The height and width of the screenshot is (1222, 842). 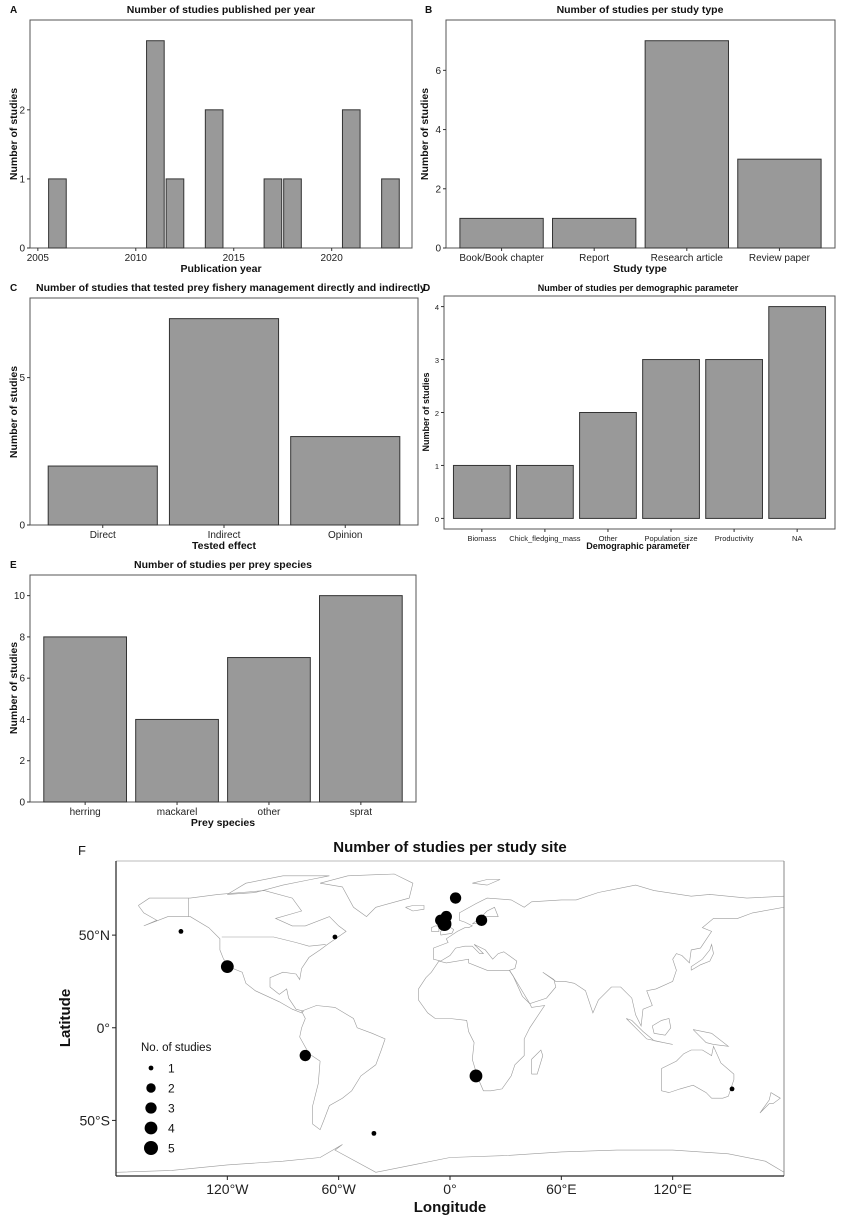 What do you see at coordinates (82, 850) in the screenshot?
I see `panel-label-f: F` at bounding box center [82, 850].